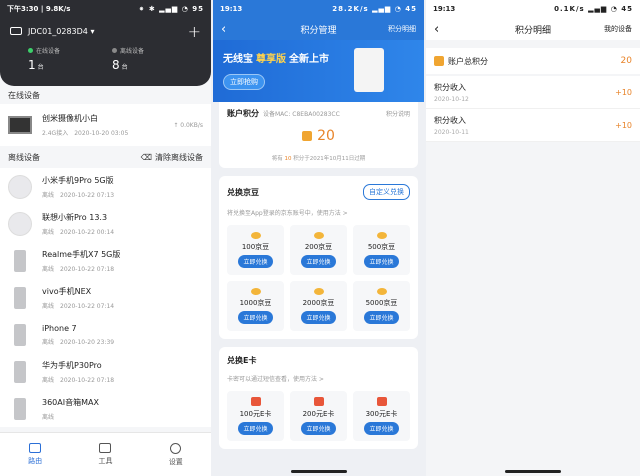 The width and height of the screenshot is (640, 476). Describe the element at coordinates (450, 120) in the screenshot. I see `record-name: 积分收入` at that location.